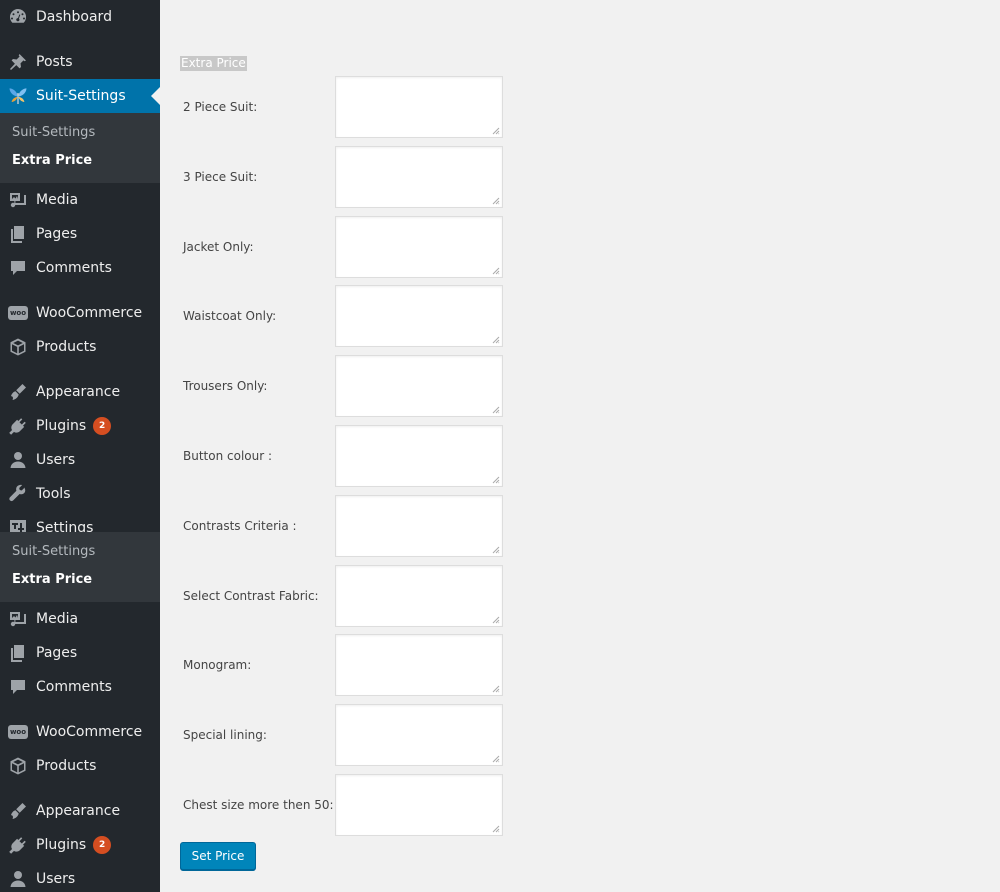 The width and height of the screenshot is (1000, 892). I want to click on form-row: Contrasts Criteria :, so click(350, 525).